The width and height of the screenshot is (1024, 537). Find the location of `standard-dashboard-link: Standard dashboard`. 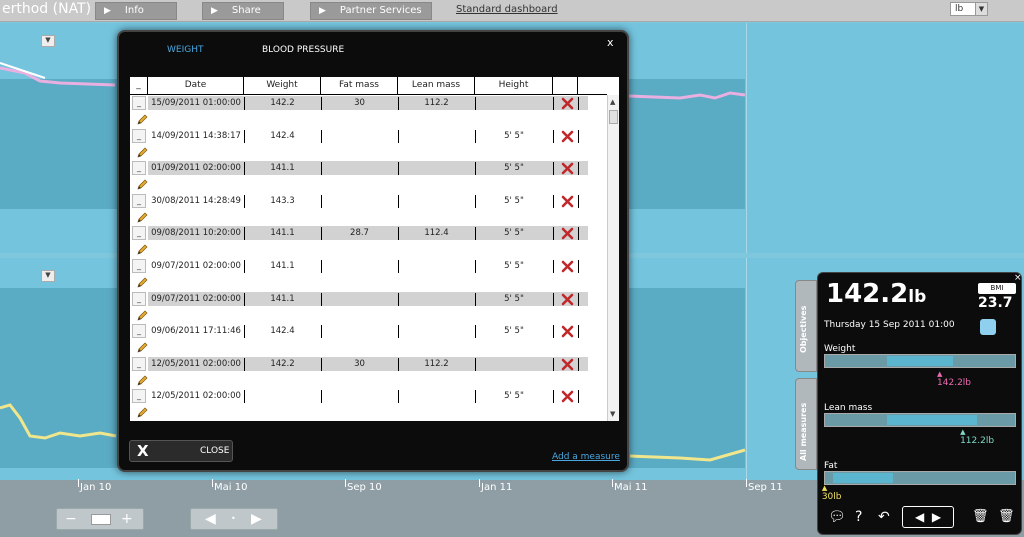

standard-dashboard-link: Standard dashboard is located at coordinates (507, 9).